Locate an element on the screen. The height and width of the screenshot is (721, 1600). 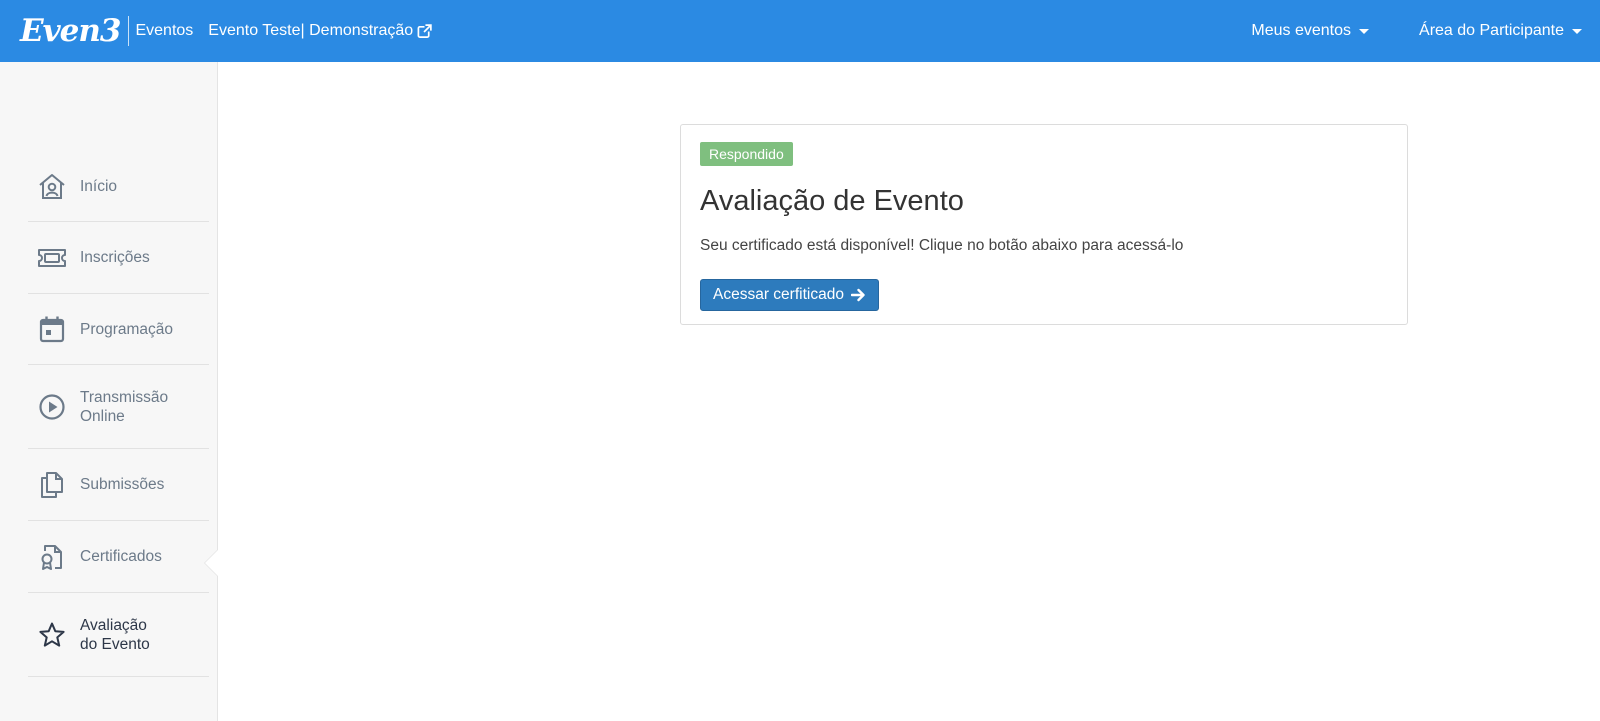
ticket-icon is located at coordinates (52, 258).